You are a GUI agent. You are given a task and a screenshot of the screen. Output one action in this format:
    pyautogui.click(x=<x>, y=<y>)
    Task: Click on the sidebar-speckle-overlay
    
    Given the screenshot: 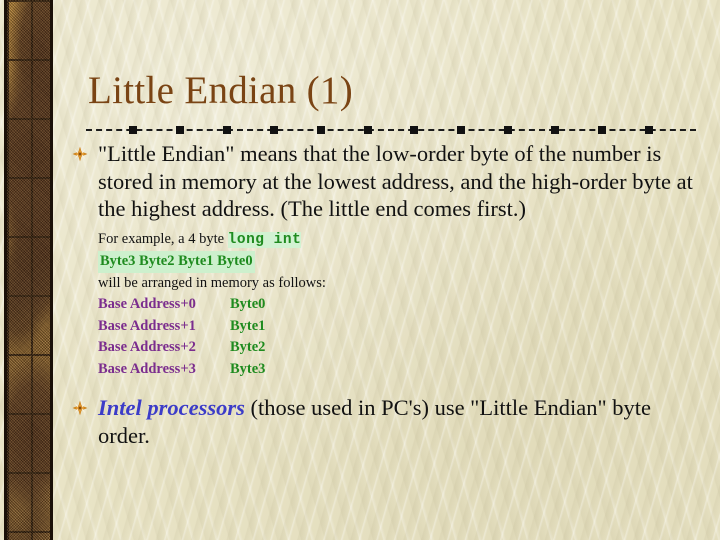 What is the action you would take?
    pyautogui.click(x=28, y=270)
    